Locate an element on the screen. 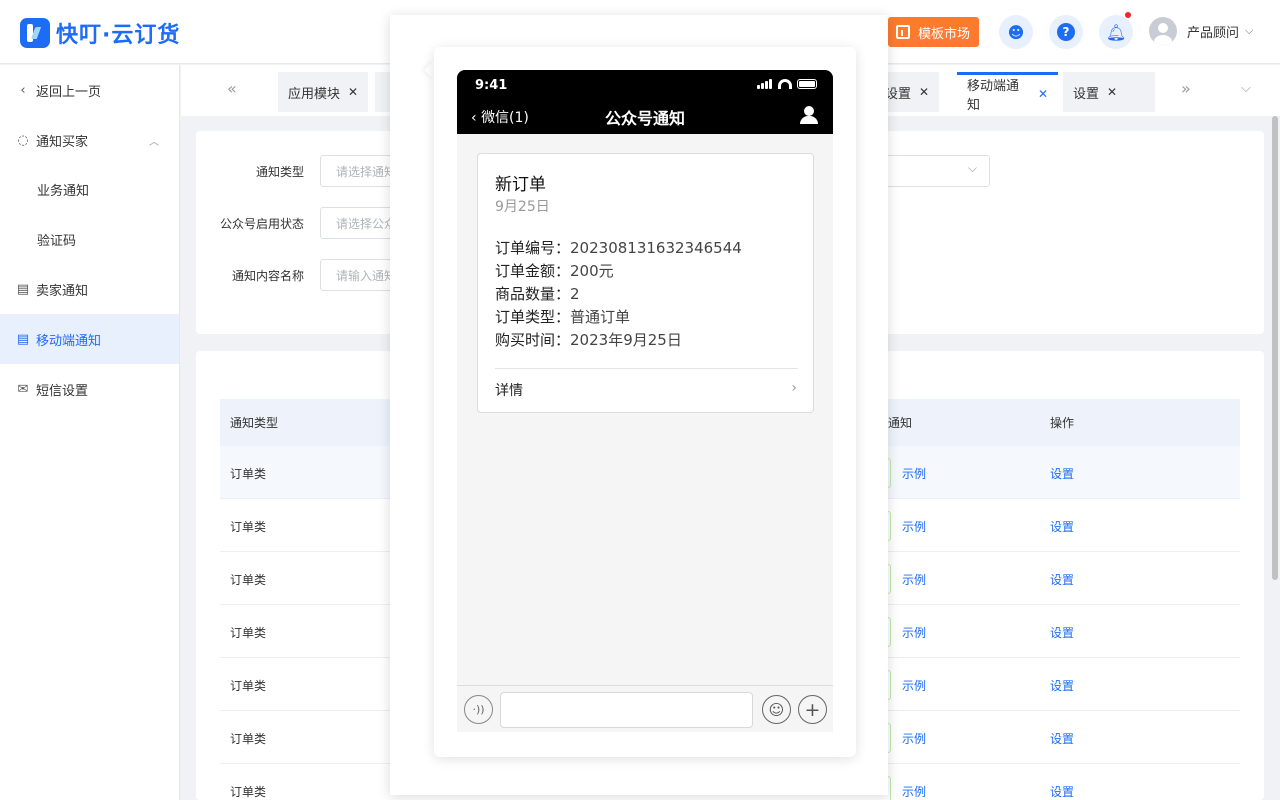 The width and height of the screenshot is (1280, 800). message-divider is located at coordinates (646, 368).